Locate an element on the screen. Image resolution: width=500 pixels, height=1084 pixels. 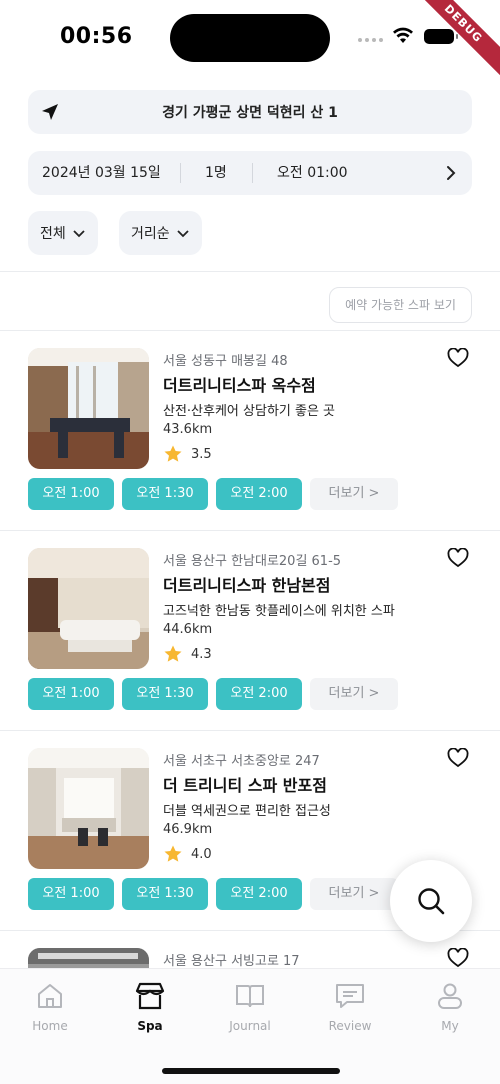
battery-icon is located at coordinates (441, 36).